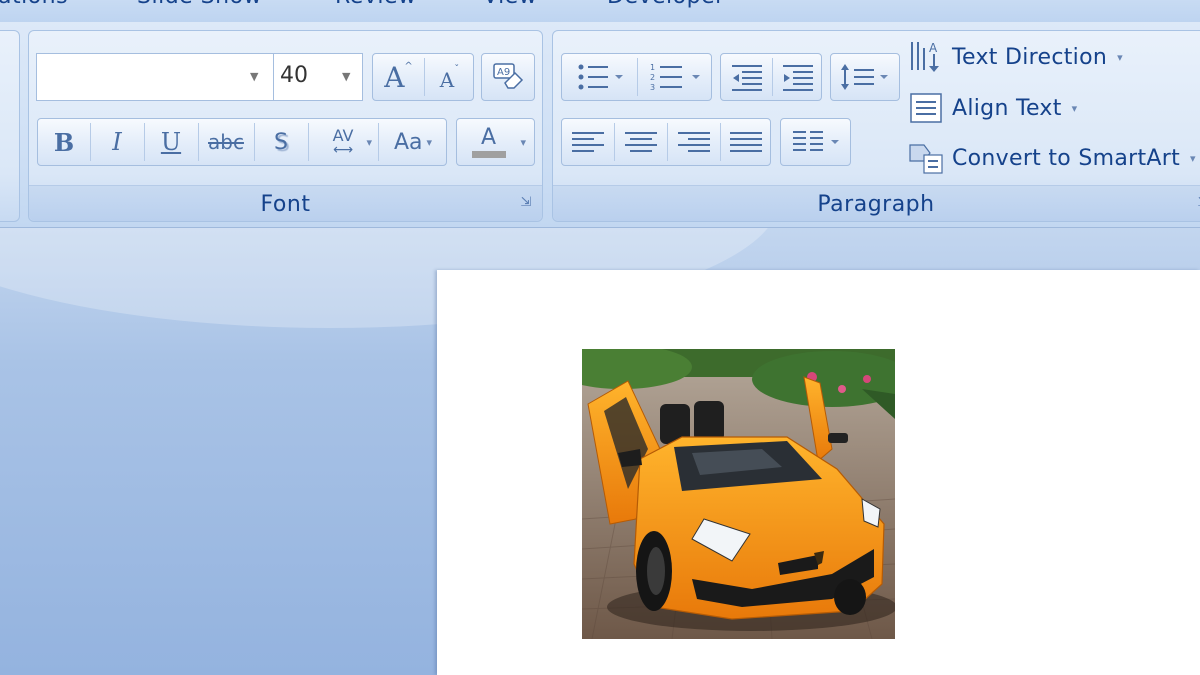 The image size is (1200, 675). I want to click on change-case-icon: Aa, so click(408, 142).